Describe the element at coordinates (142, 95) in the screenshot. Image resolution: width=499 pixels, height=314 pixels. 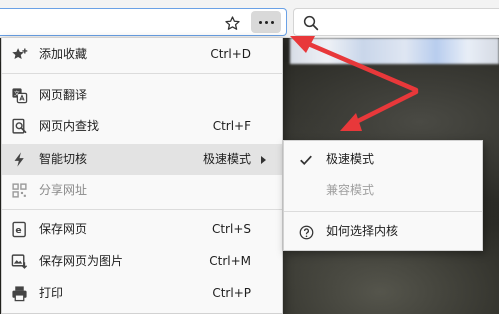
I see `menu-item-translate: 文 网页翻译` at that location.